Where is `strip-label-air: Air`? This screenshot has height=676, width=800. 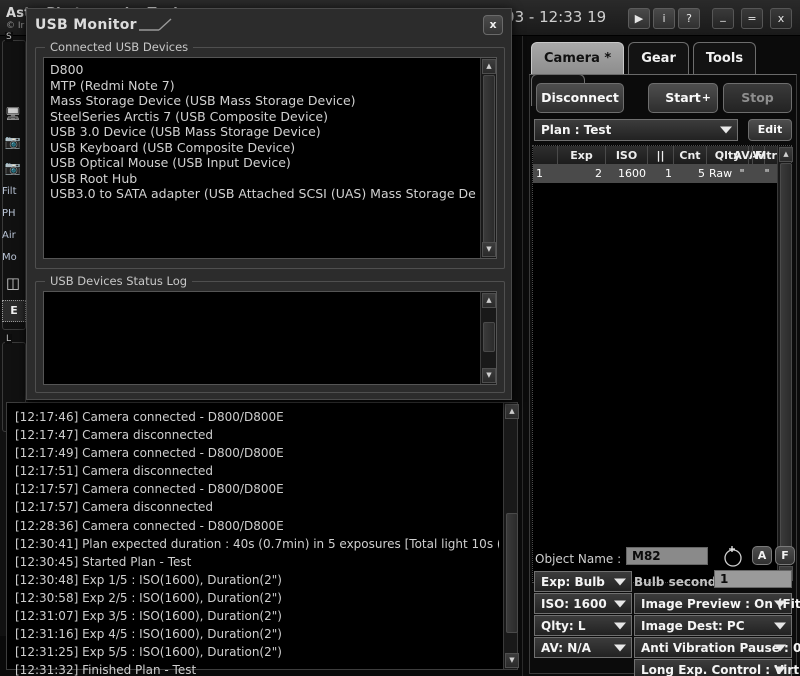
strip-label-air: Air is located at coordinates (15, 235).